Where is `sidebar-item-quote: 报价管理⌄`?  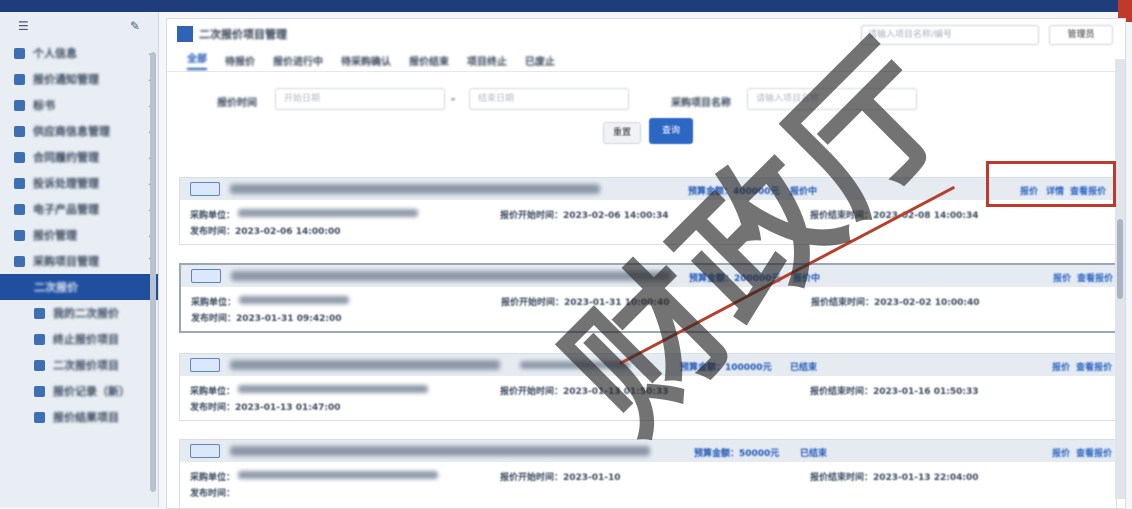
sidebar-item-quote: 报价管理⌄ is located at coordinates (79, 235).